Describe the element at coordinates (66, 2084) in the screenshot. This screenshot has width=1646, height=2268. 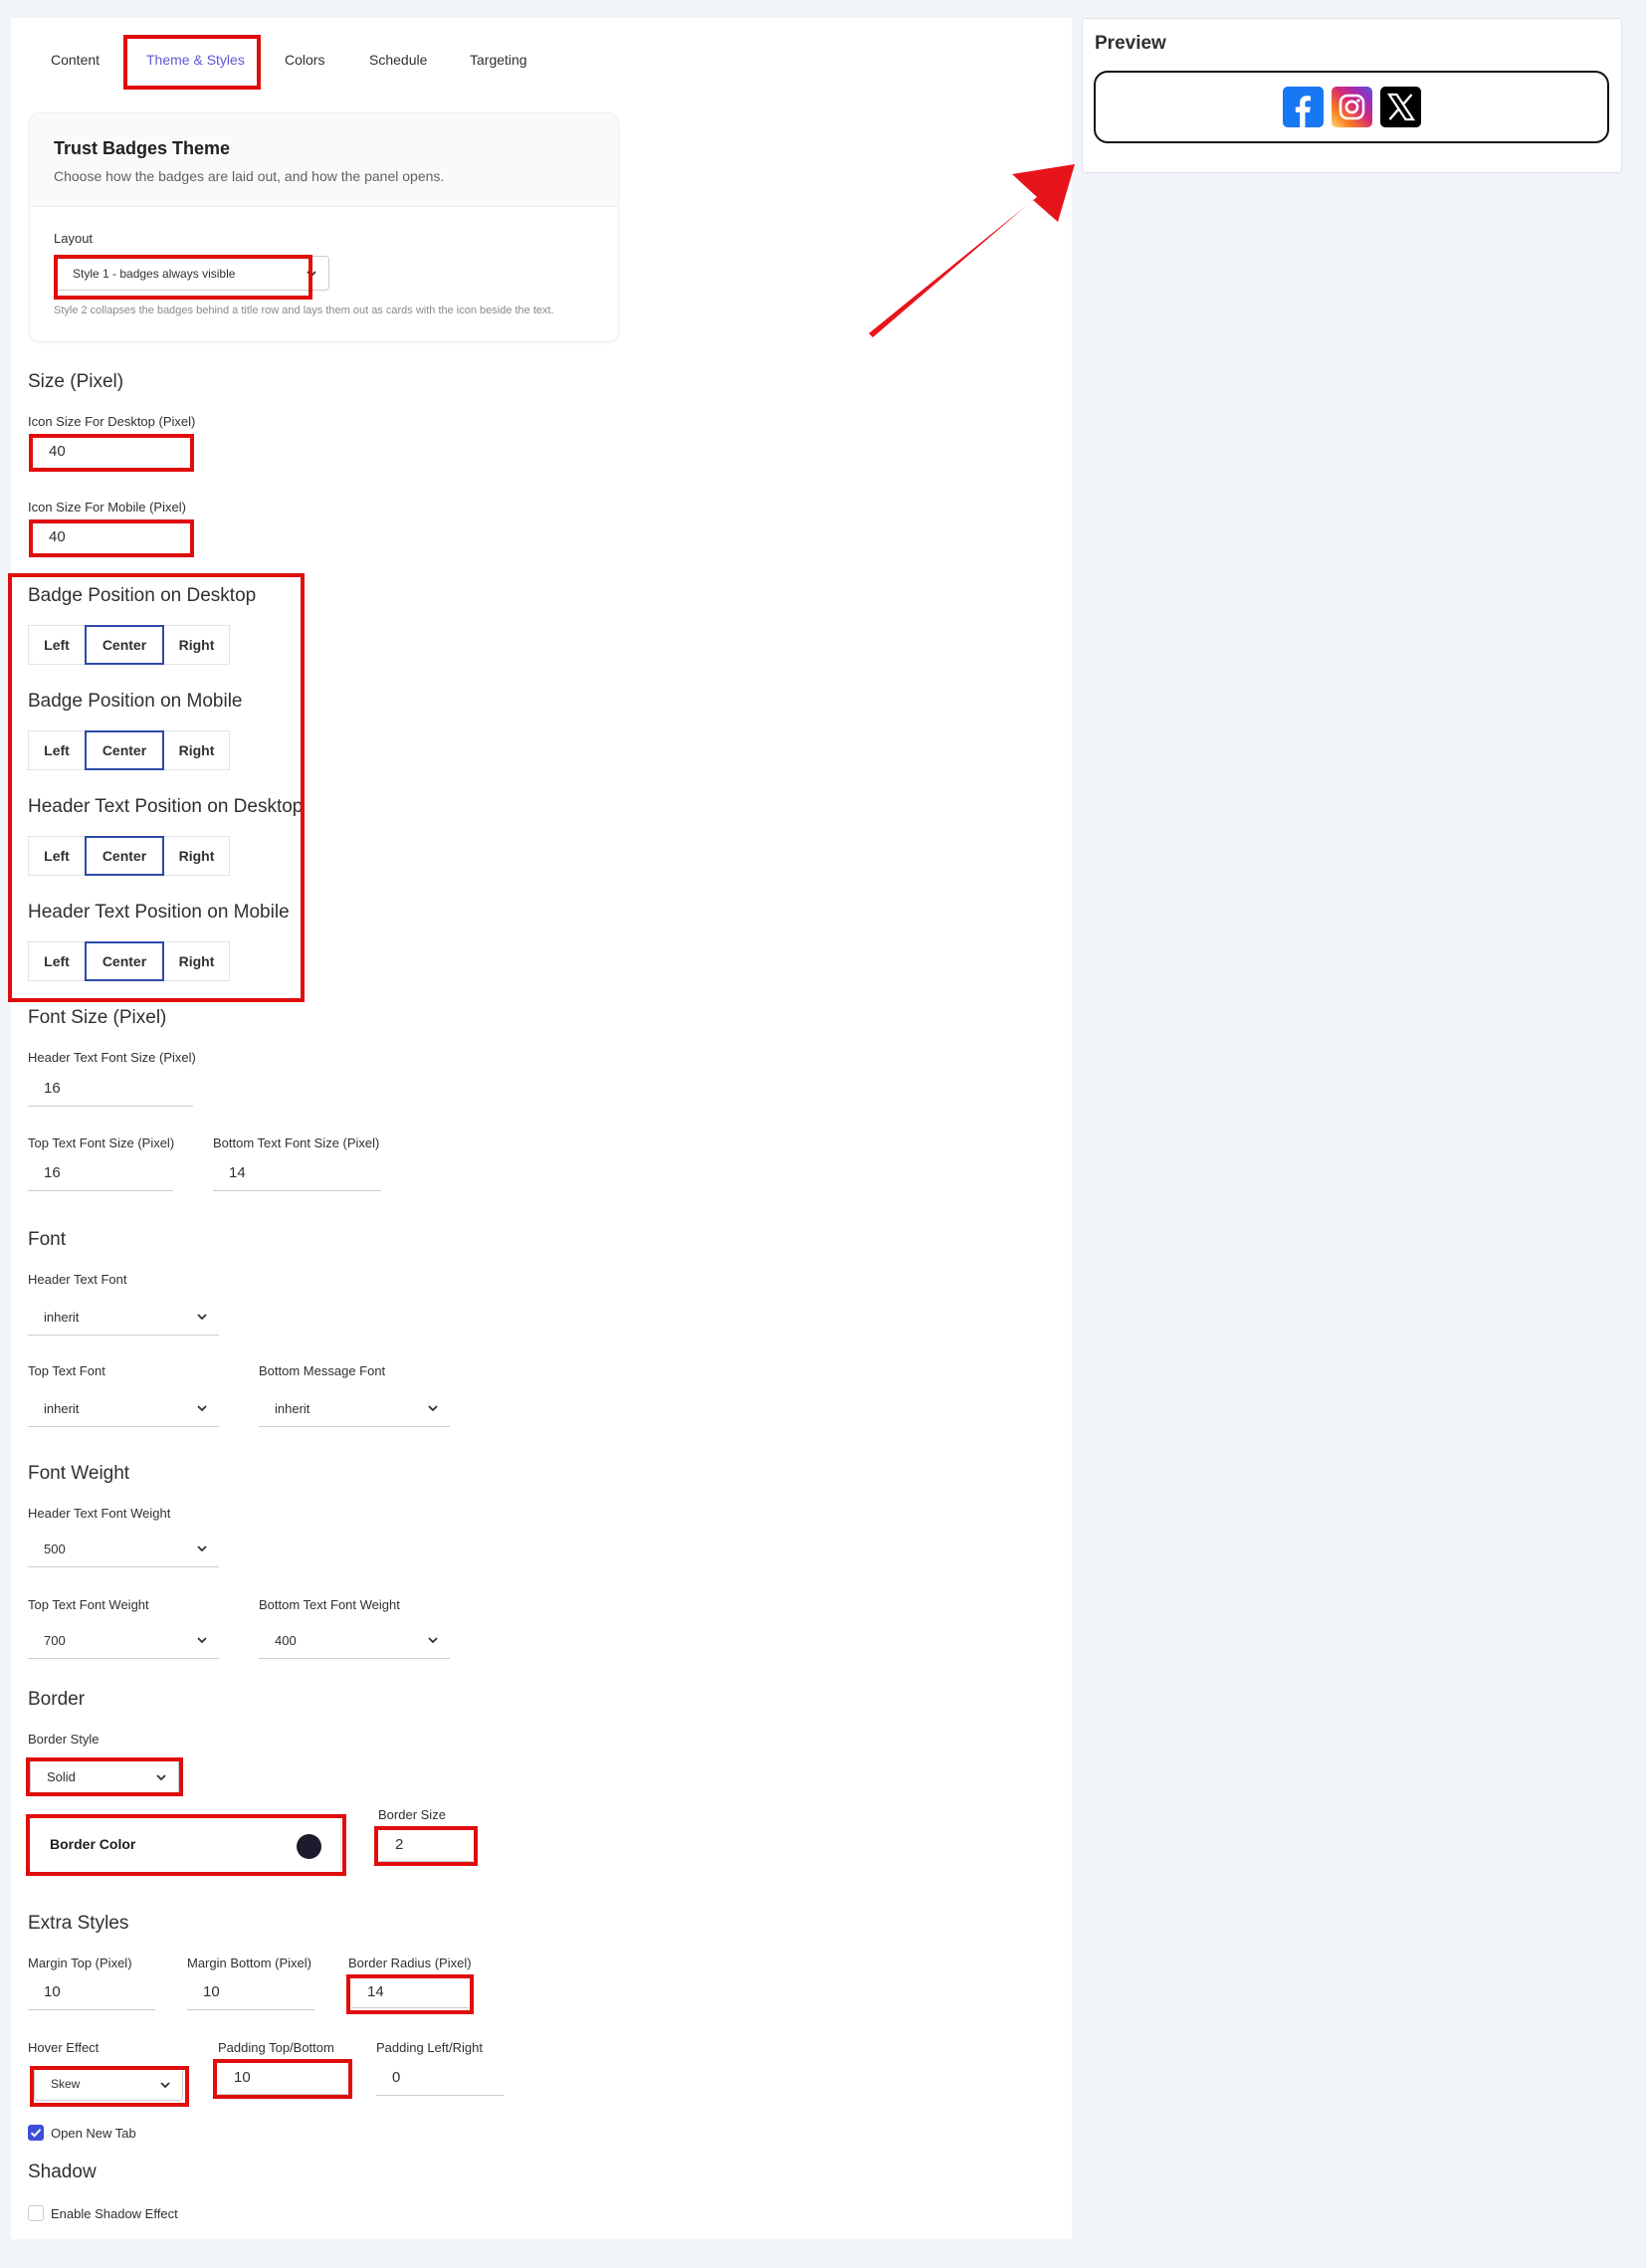
I see `hover-effect-value: Skew` at that location.